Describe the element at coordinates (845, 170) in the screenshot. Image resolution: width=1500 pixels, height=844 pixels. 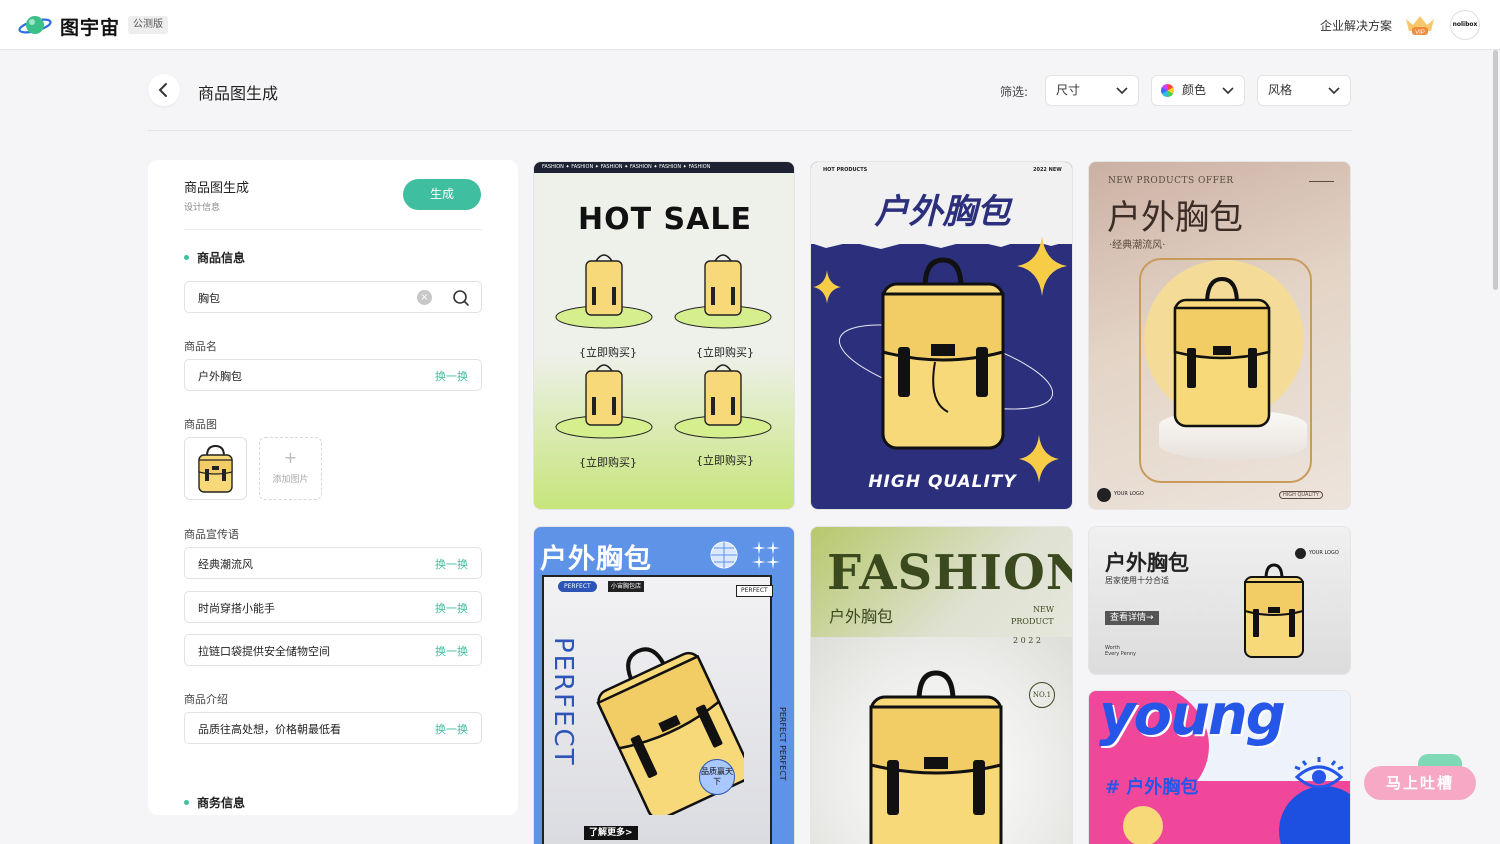
I see `hot-products-tag: HOT PRODUCTS` at that location.